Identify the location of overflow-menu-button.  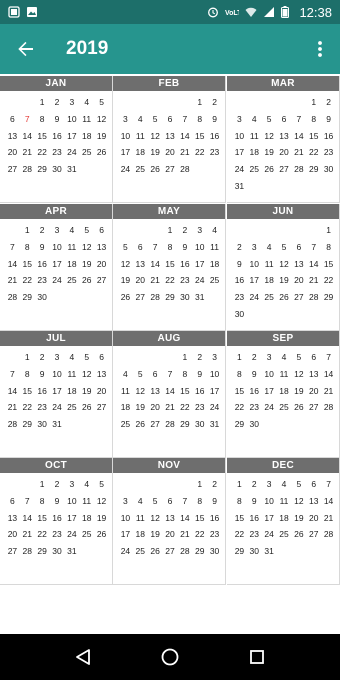
(320, 49).